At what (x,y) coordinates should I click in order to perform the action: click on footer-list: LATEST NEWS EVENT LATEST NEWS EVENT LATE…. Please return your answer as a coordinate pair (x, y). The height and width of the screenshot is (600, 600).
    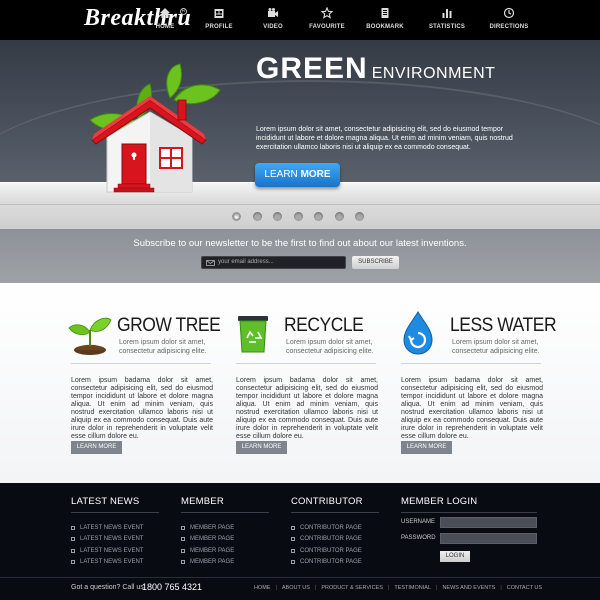
    Looking at the image, I should click on (115, 545).